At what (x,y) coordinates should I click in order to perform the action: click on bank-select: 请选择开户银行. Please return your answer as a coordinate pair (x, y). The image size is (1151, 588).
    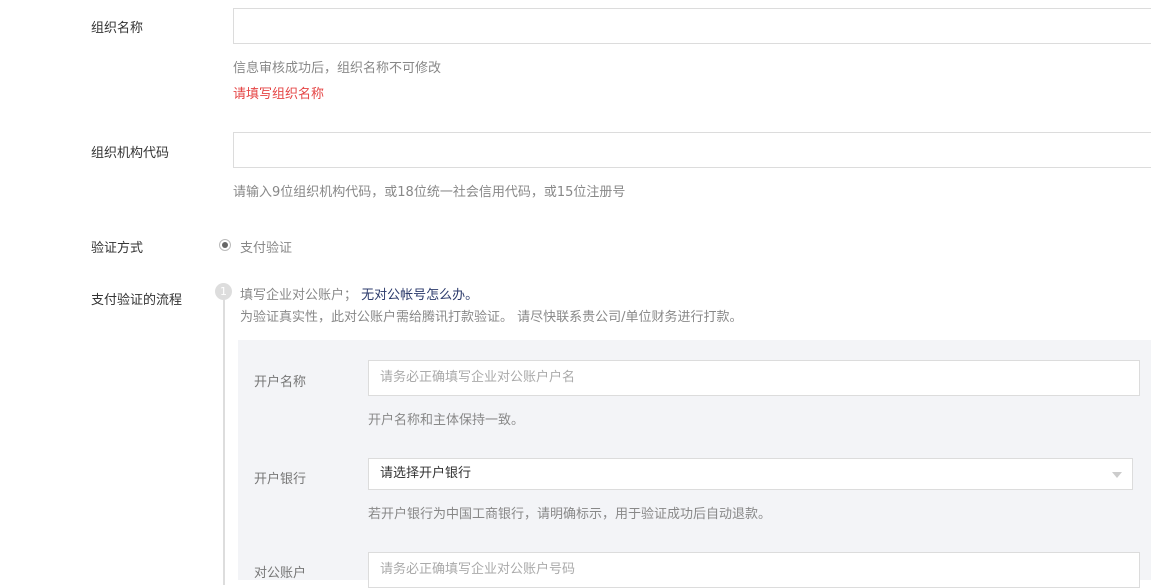
    Looking at the image, I should click on (750, 474).